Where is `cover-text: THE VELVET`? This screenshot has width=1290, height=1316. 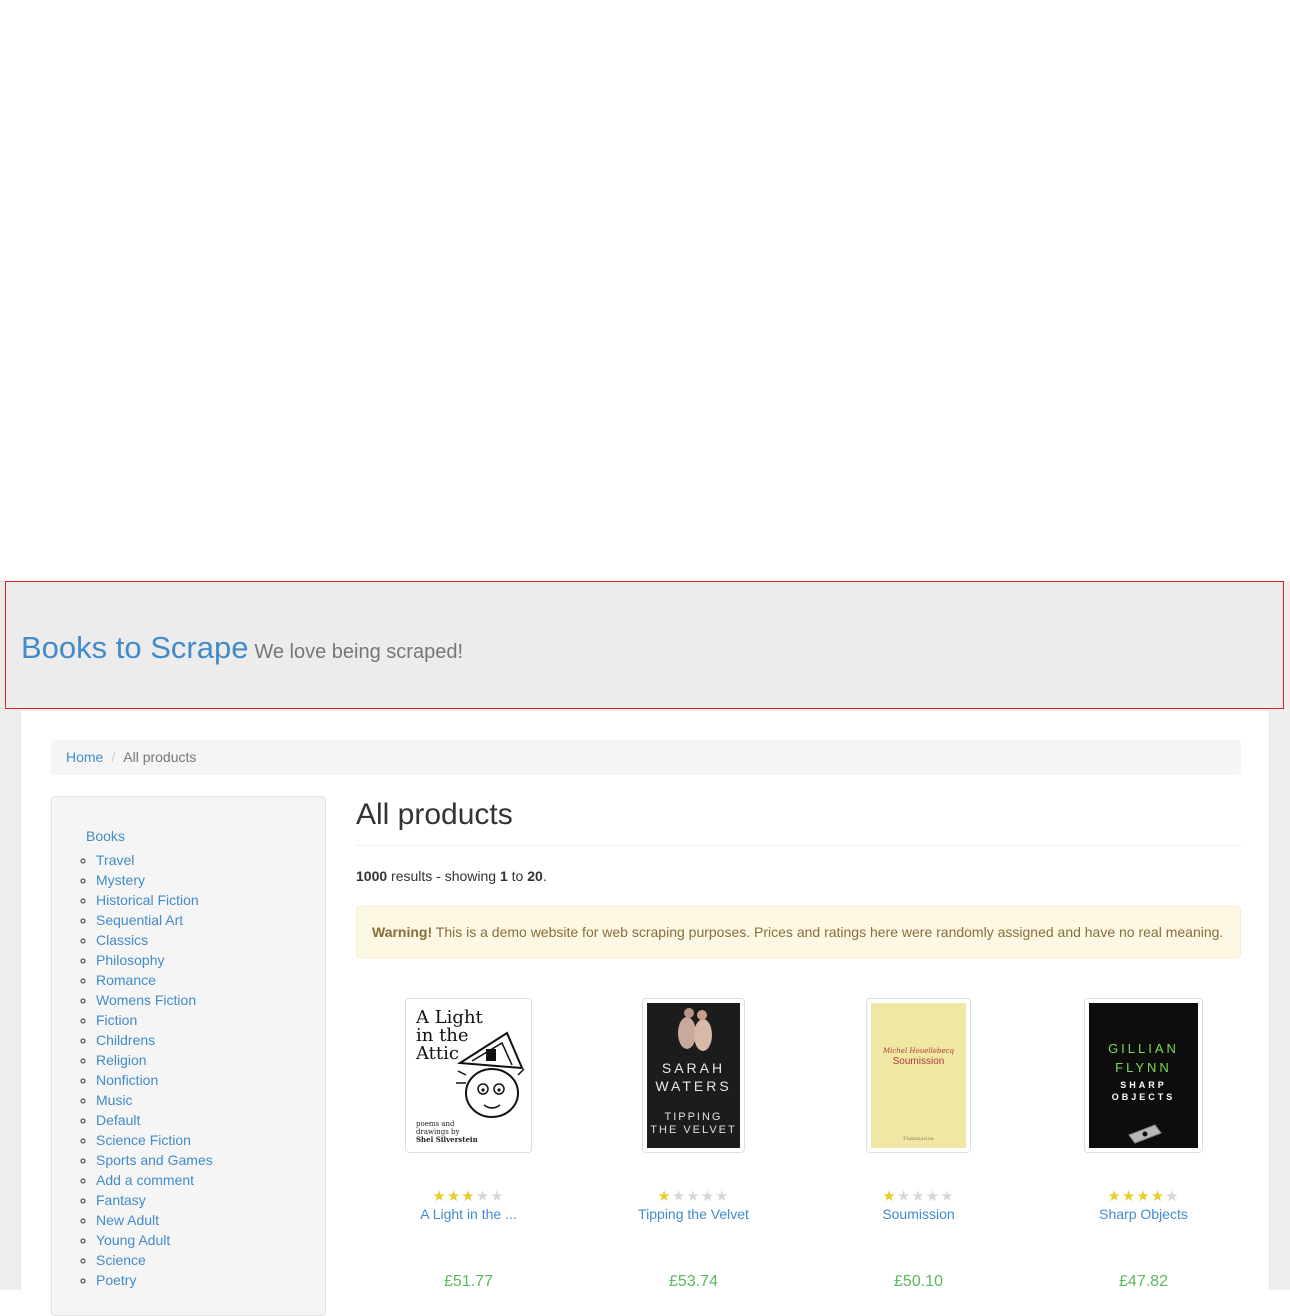
cover-text: THE VELVET is located at coordinates (693, 1130).